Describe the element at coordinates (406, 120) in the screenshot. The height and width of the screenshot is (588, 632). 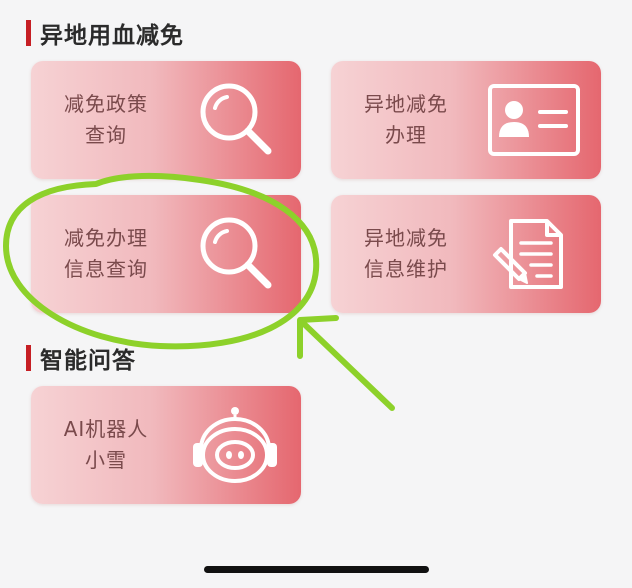
I see `tile-label: 异地减免 办理` at that location.